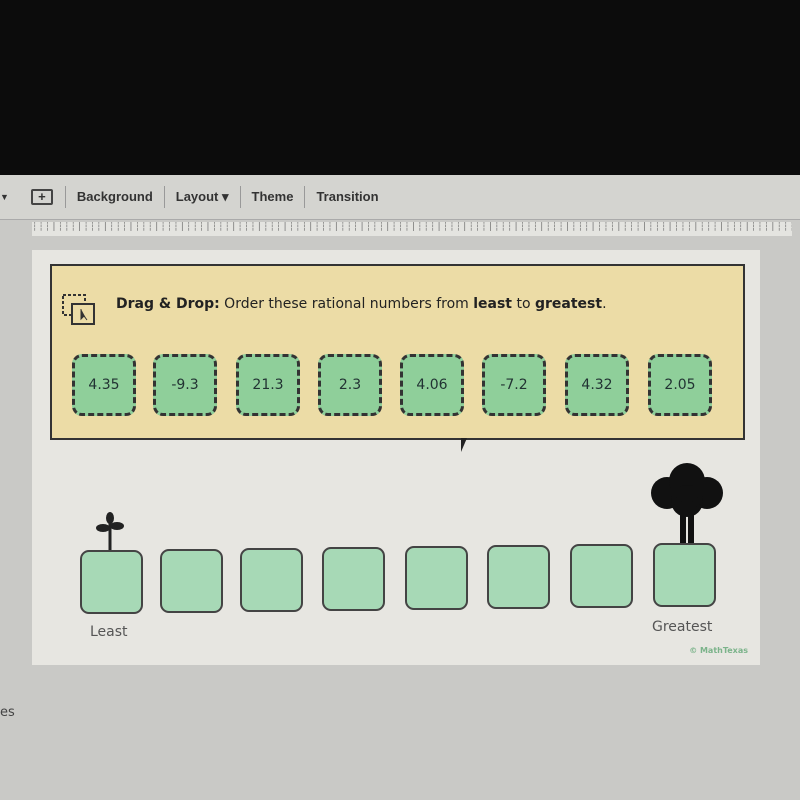  I want to click on layout-label: Layout, so click(197, 196).